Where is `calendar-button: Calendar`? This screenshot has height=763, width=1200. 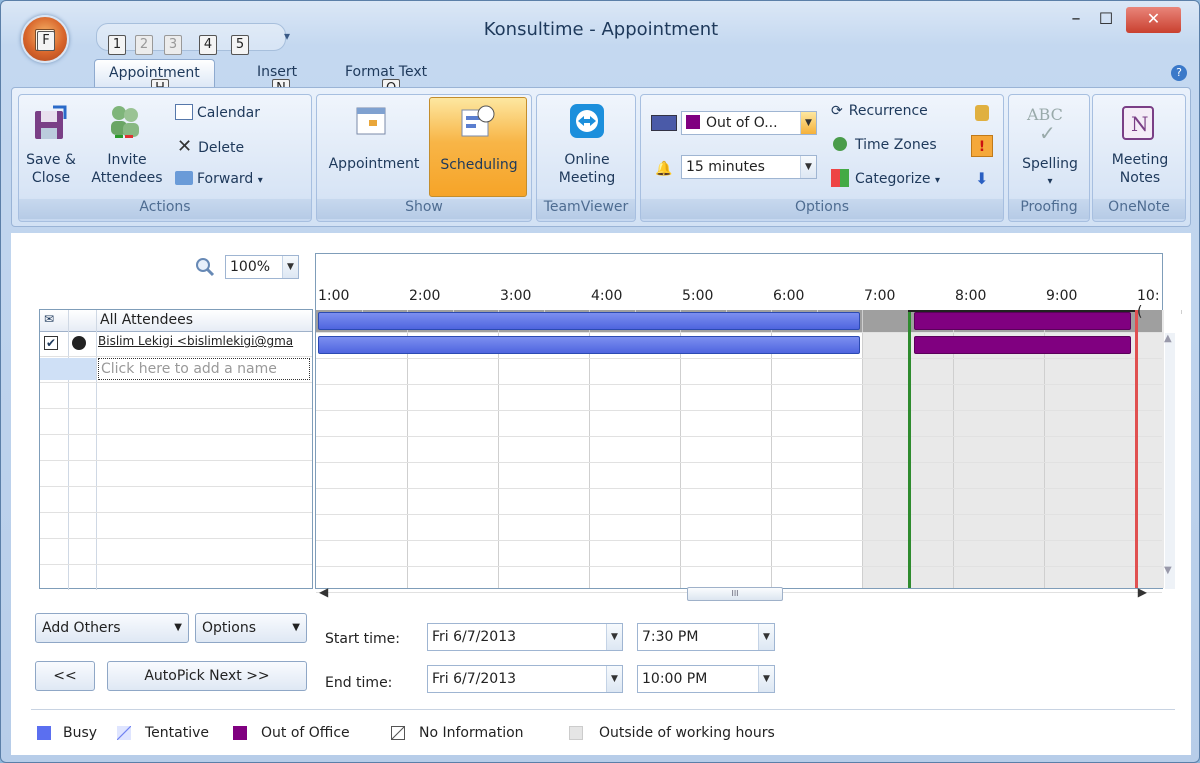 calendar-button: Calendar is located at coordinates (217, 113).